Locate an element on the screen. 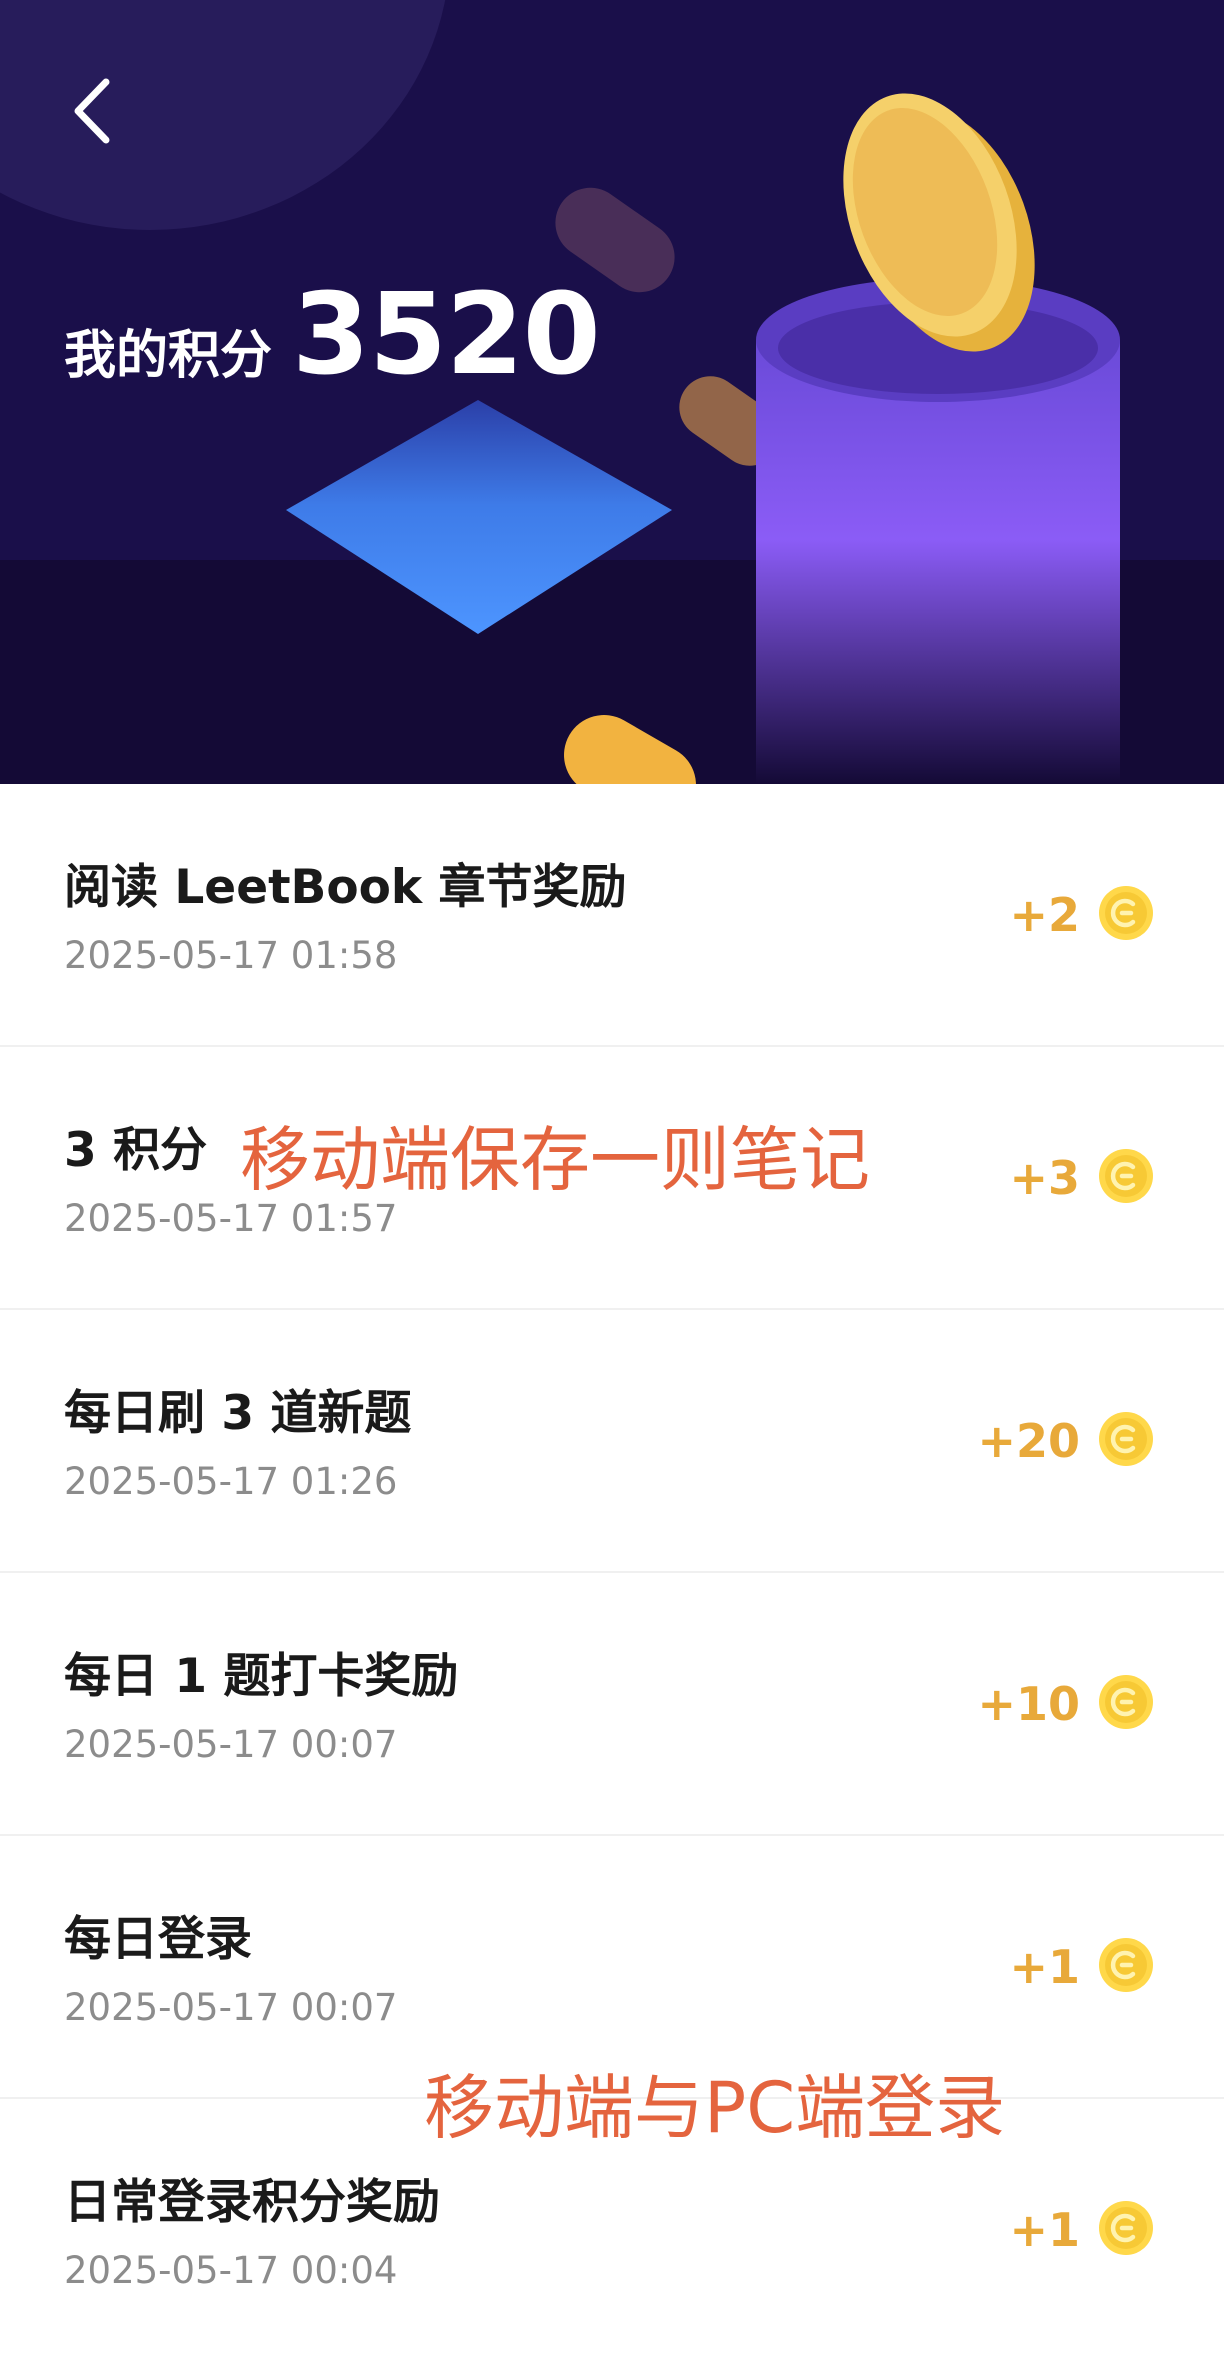 The height and width of the screenshot is (2363, 1224). record-title: 每日刷 3 道新题 is located at coordinates (238, 1413).